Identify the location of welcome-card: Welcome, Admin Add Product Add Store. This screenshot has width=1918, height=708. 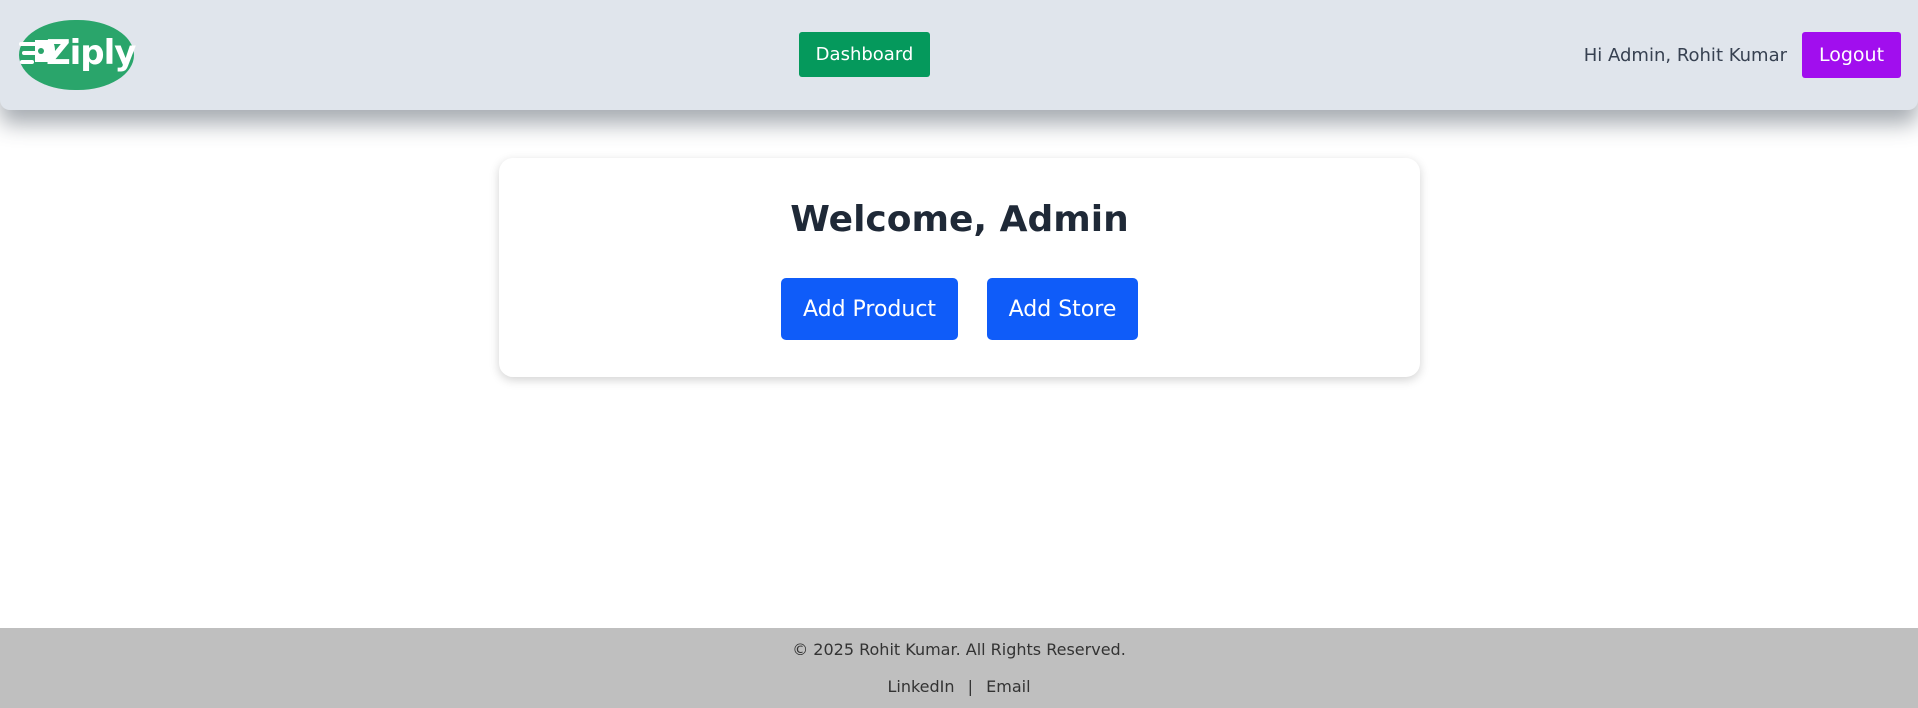
(959, 267).